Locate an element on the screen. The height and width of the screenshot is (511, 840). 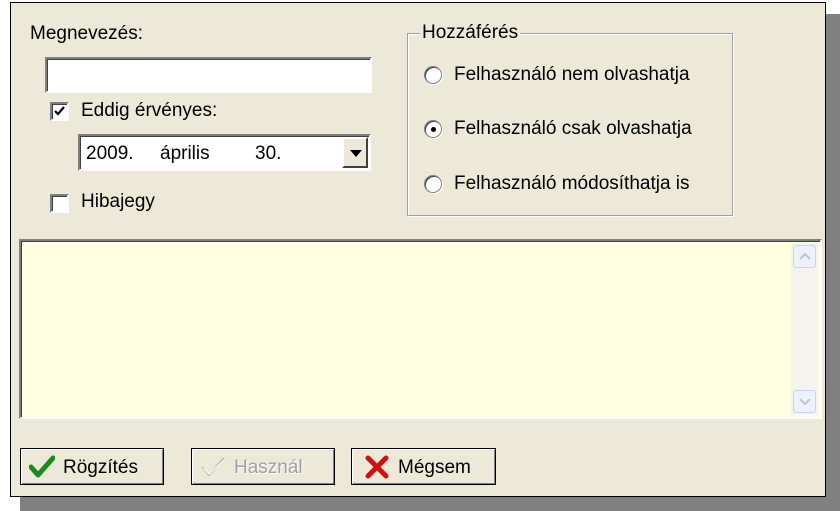
access-group-title: Hozzáférés is located at coordinates (470, 33).